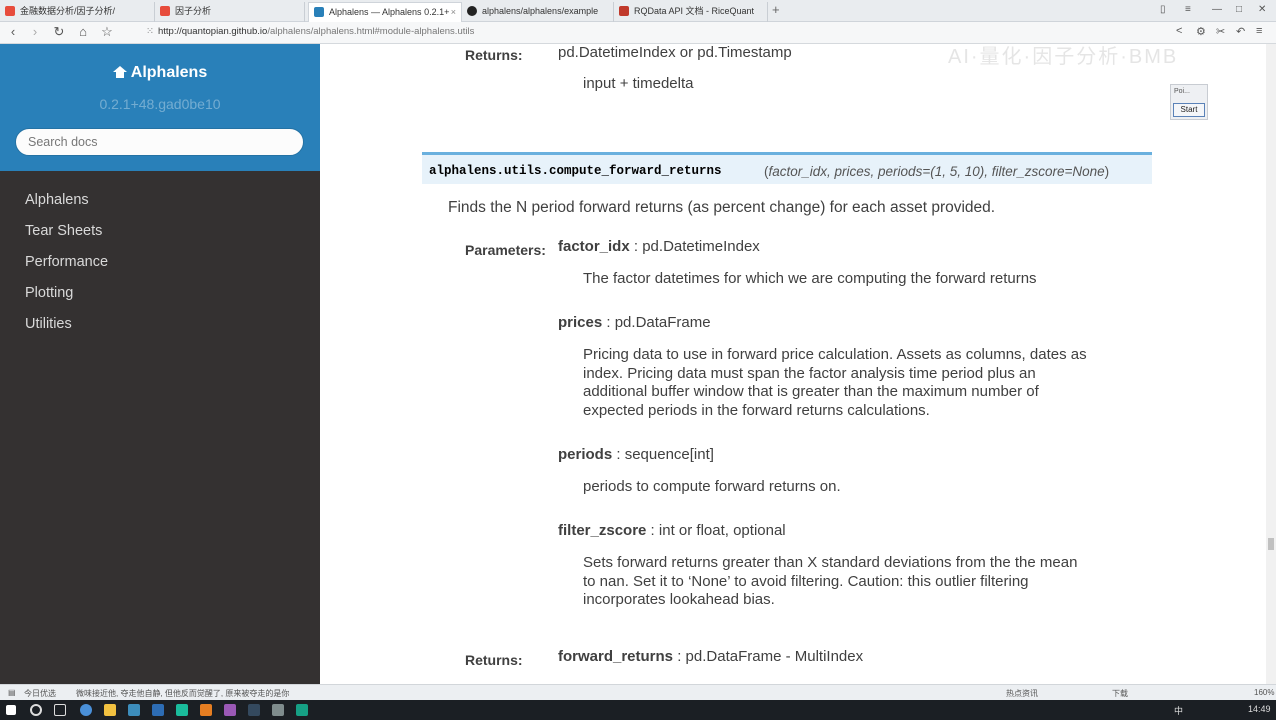  I want to click on param-description: periods to compute forward returns on., so click(712, 486).